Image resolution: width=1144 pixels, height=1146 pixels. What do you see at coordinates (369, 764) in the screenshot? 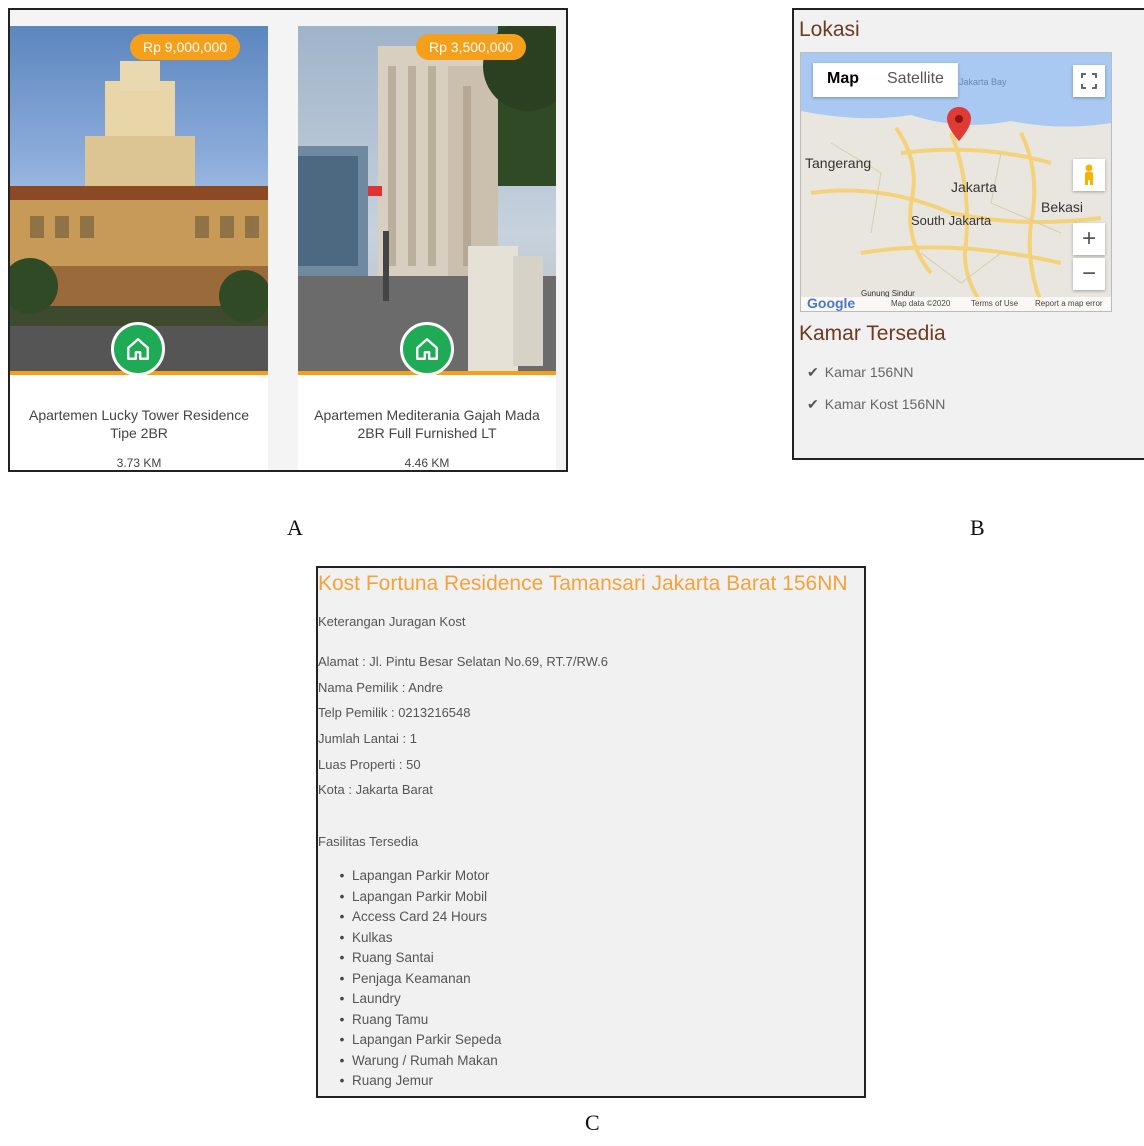
I see `detail-area: Luas Properti : 50` at bounding box center [369, 764].